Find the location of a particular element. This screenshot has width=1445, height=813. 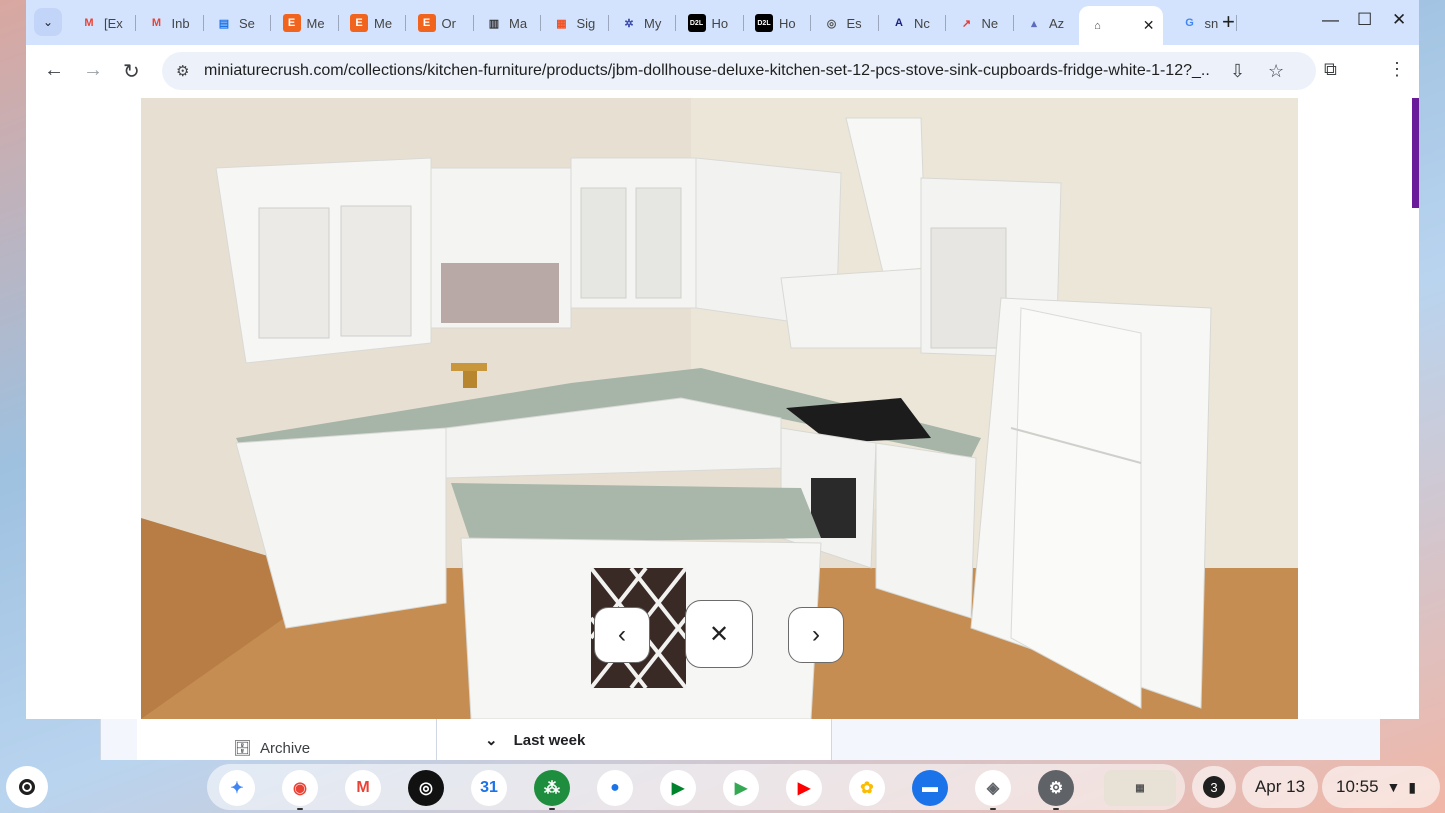

back-button: ← is located at coordinates (54, 70).